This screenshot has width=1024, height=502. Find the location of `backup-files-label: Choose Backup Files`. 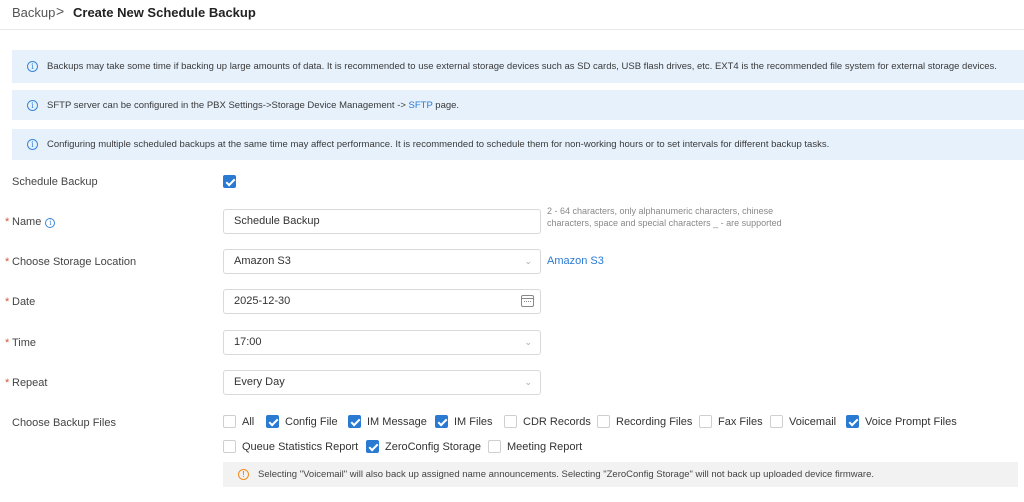

backup-files-label: Choose Backup Files is located at coordinates (64, 423).